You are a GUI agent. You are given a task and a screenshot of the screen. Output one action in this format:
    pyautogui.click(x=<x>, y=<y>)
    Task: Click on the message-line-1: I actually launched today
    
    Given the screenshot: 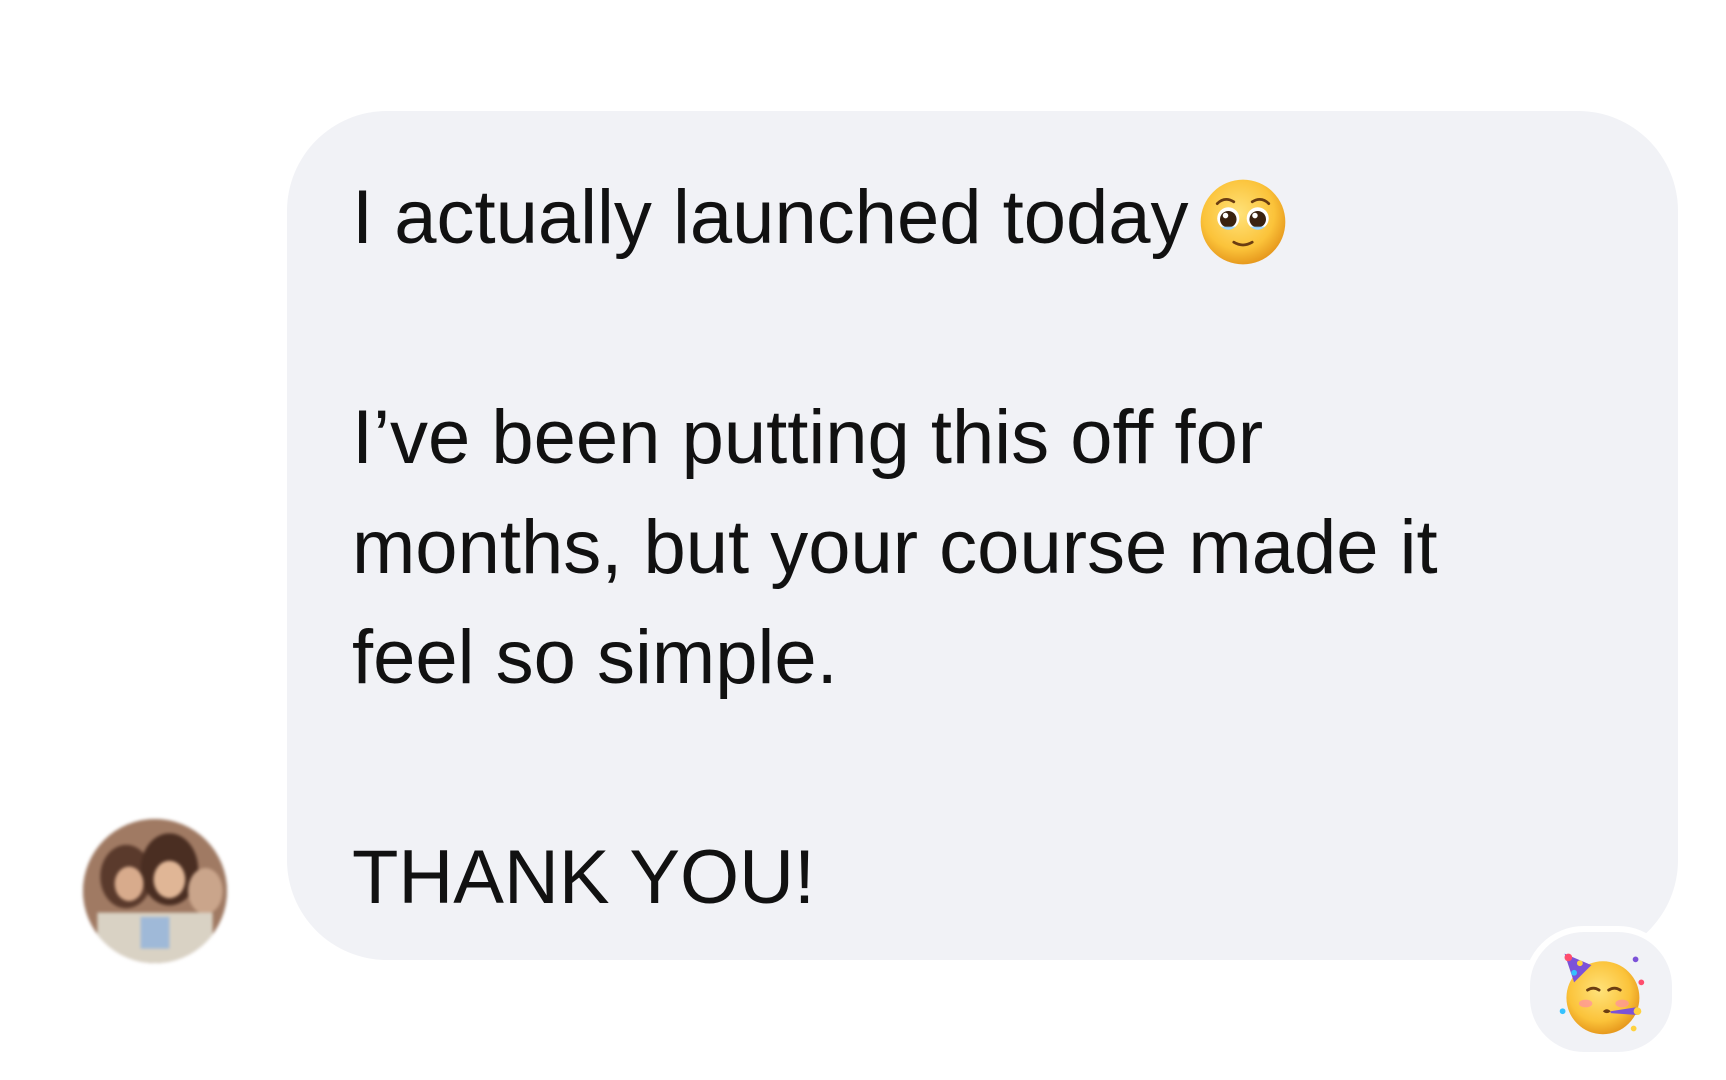 What is the action you would take?
    pyautogui.click(x=985, y=218)
    